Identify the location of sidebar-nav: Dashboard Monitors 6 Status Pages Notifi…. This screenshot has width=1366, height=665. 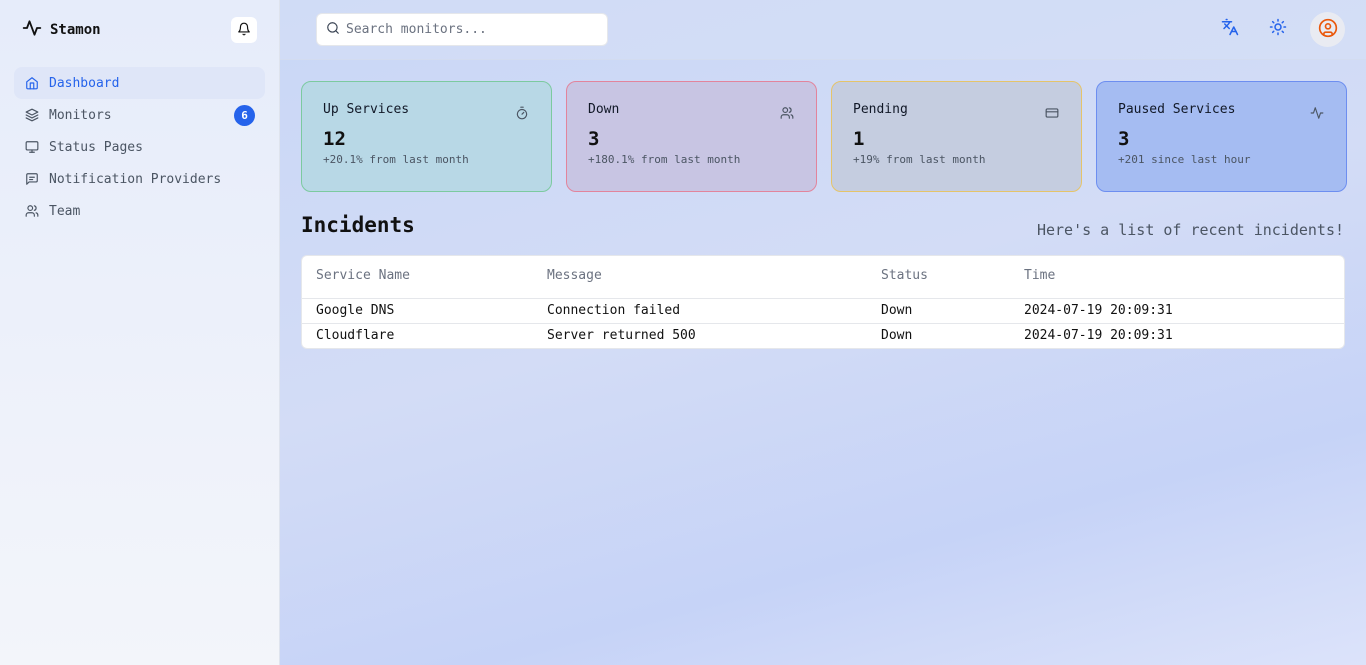
(139, 147).